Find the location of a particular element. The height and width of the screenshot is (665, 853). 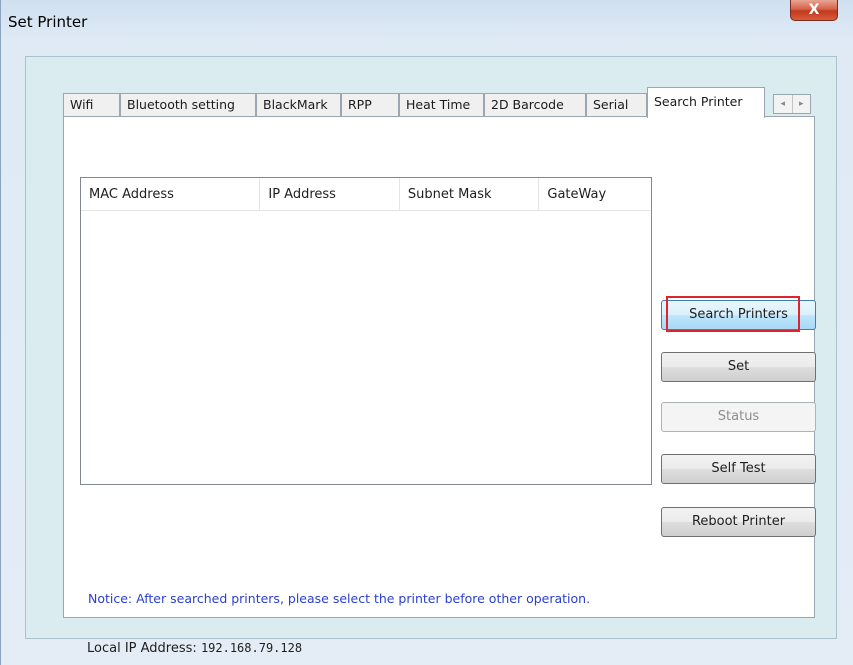

close-icon: X is located at coordinates (814, 10).